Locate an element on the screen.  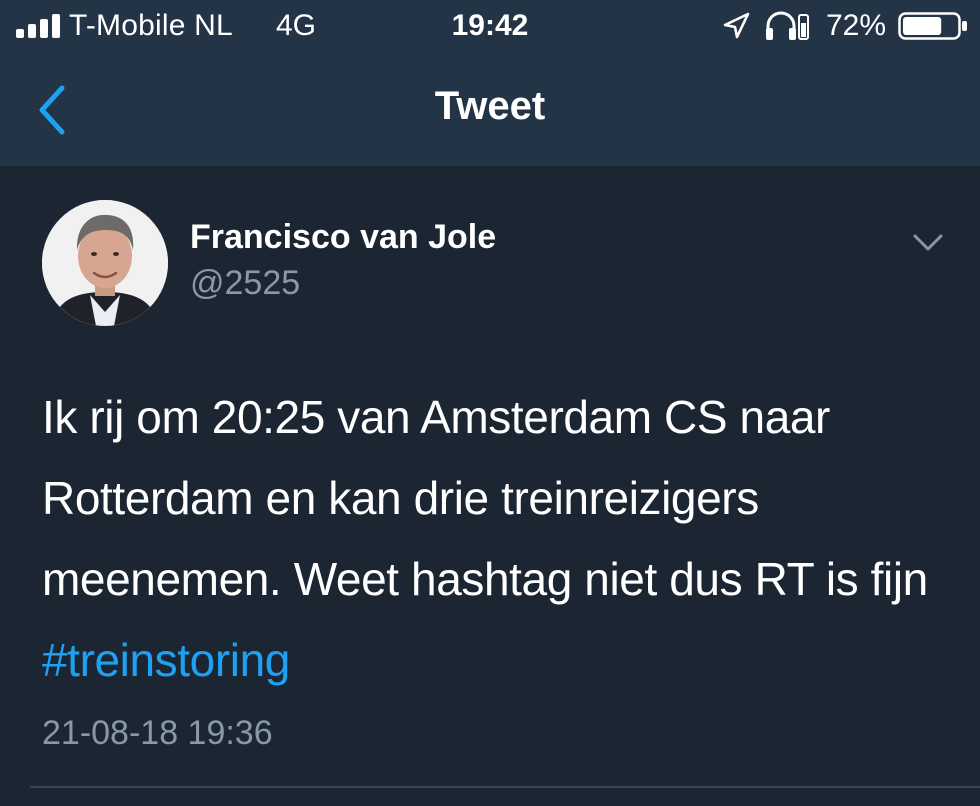
status-bar: T-Mobile NL 4G 19:42 72% is located at coordinates (490, 27).